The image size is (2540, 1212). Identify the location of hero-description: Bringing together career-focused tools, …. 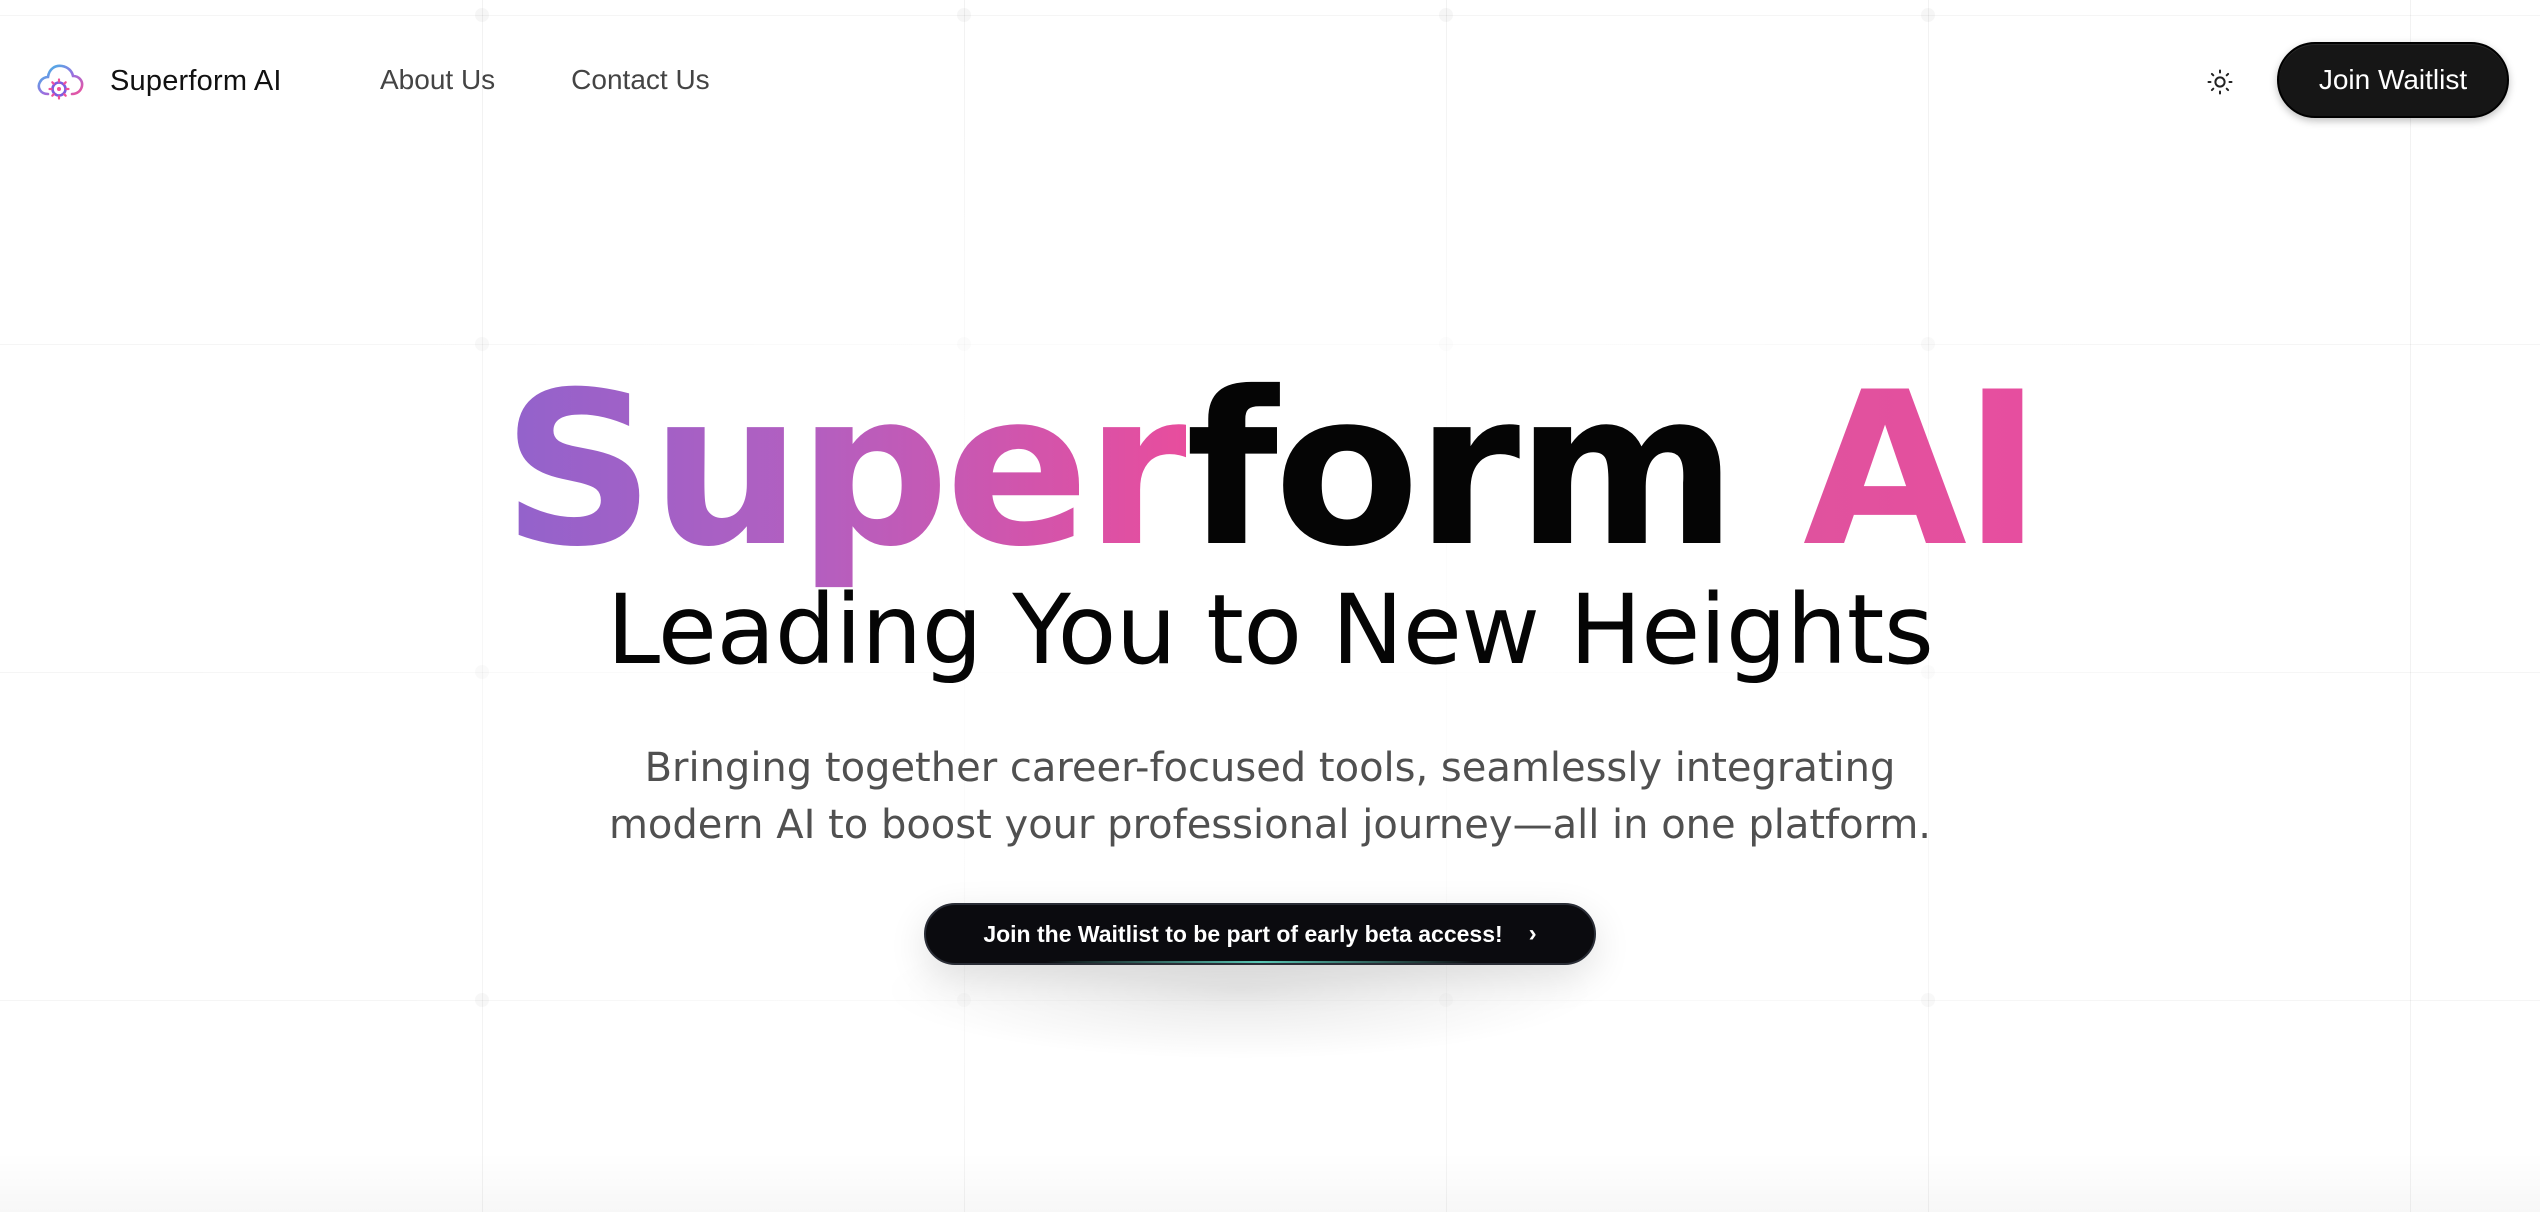
(1270, 796).